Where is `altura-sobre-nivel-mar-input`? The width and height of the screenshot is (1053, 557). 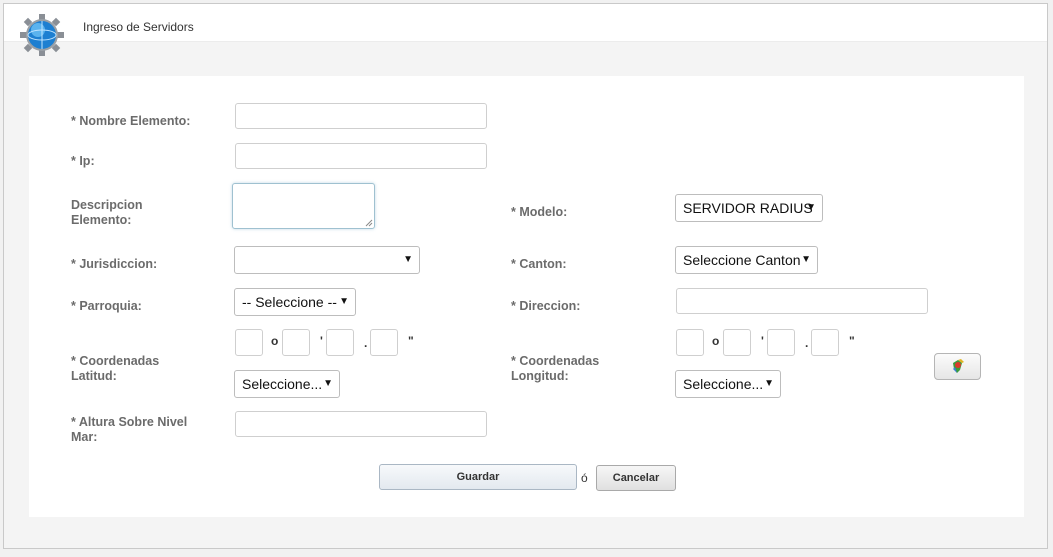
altura-sobre-nivel-mar-input is located at coordinates (361, 424).